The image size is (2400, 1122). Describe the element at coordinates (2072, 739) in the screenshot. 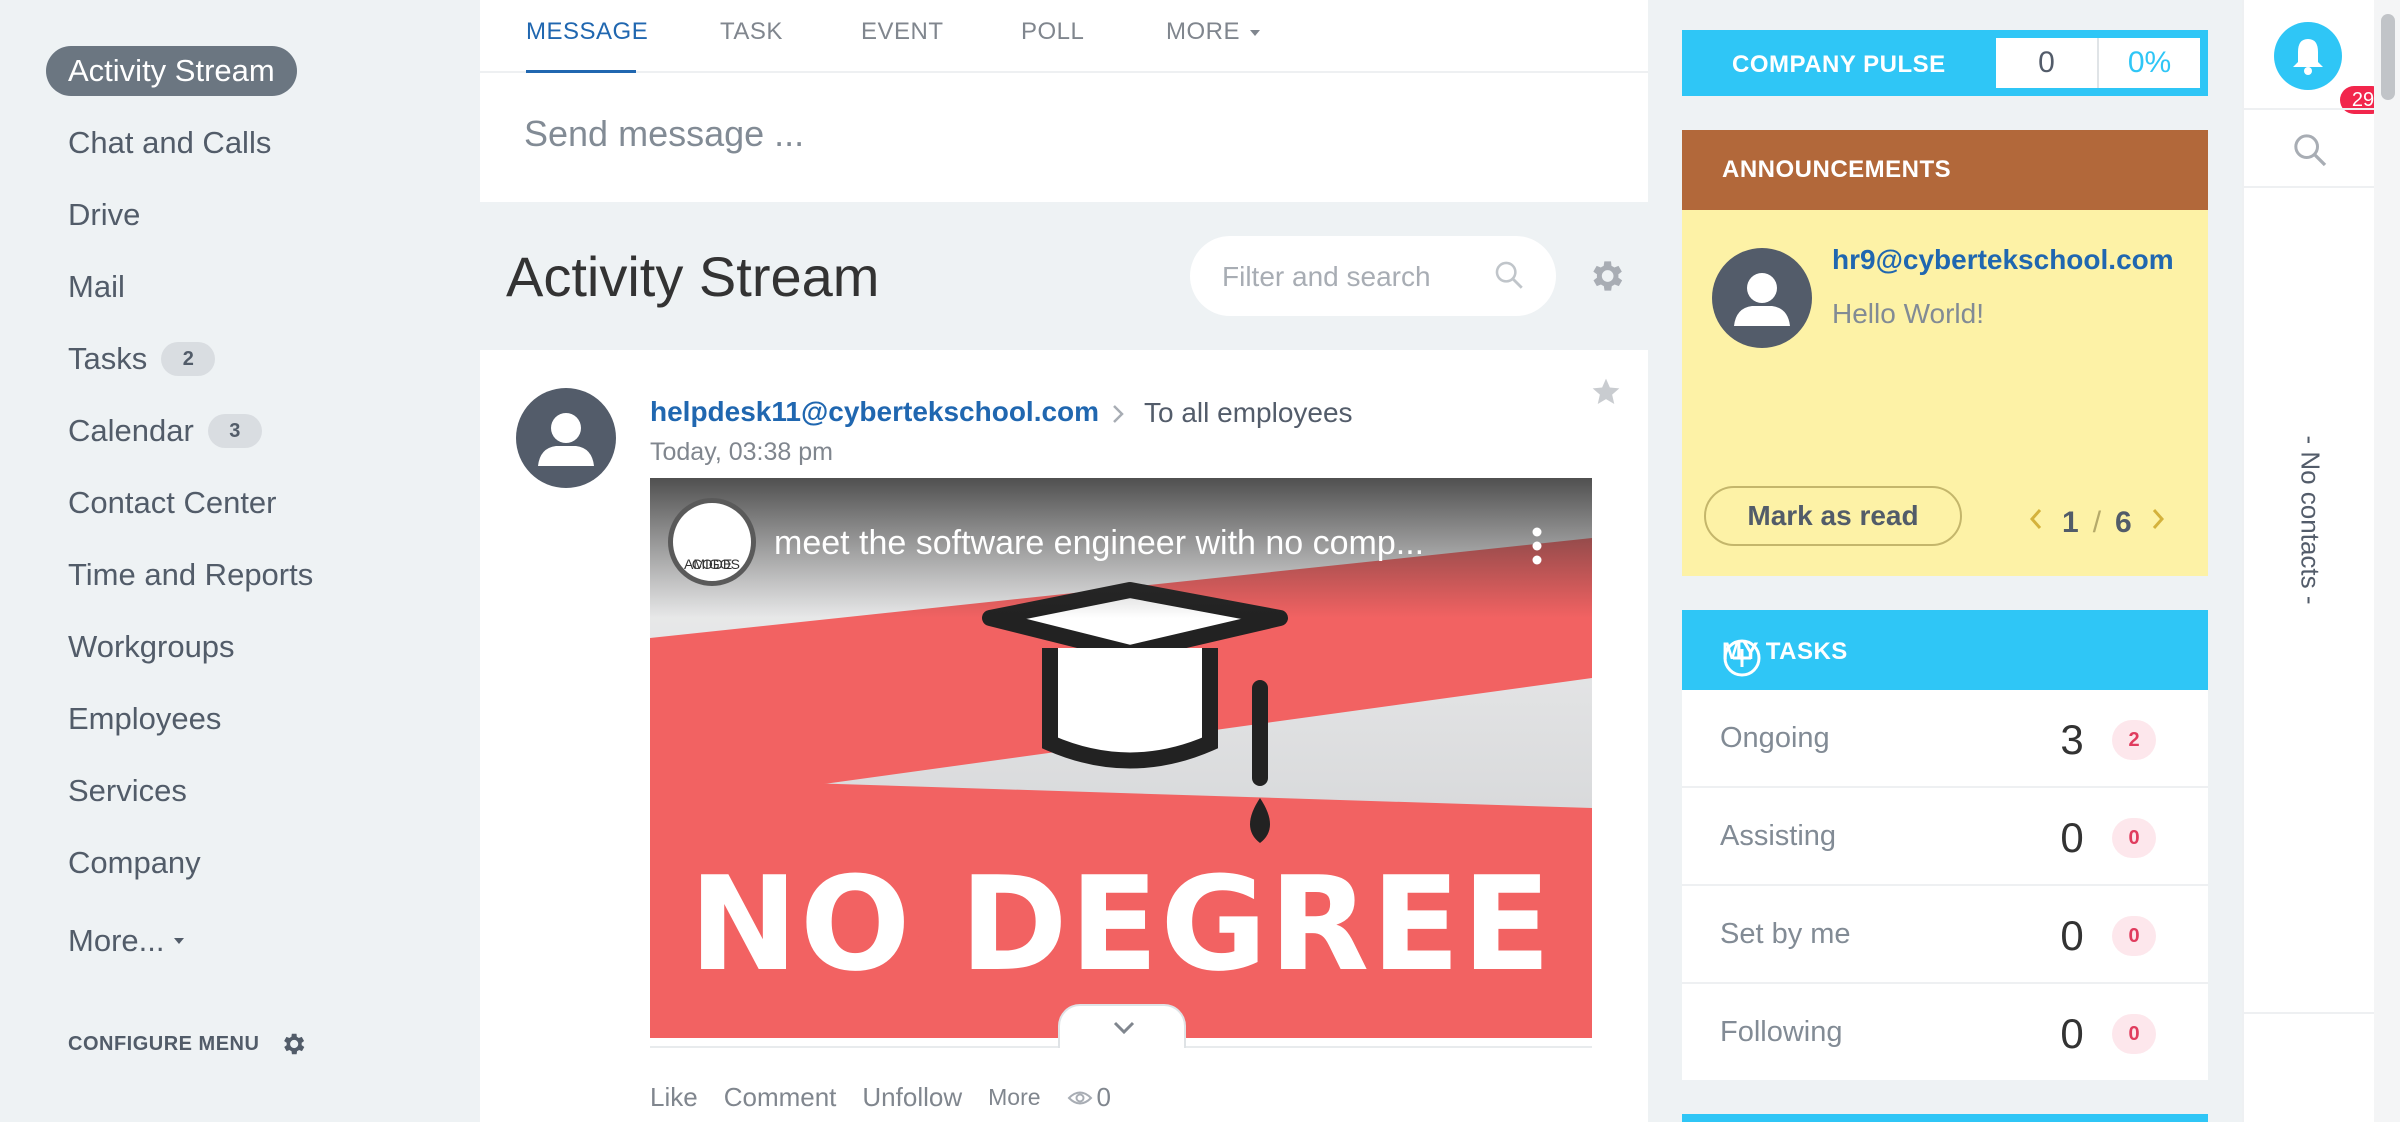

I see `task-row-count: 3` at that location.